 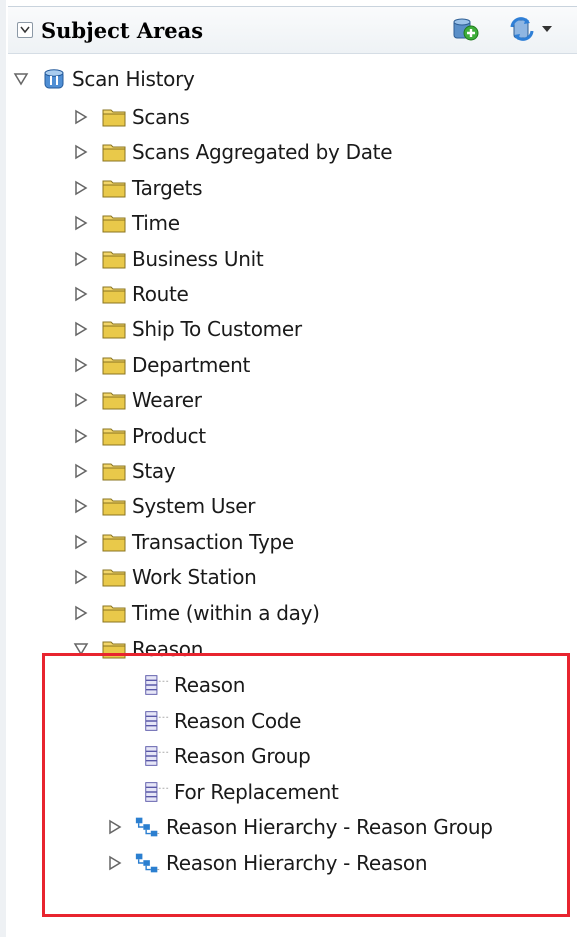 I want to click on tree-folder-system-user: System User, so click(x=163, y=506).